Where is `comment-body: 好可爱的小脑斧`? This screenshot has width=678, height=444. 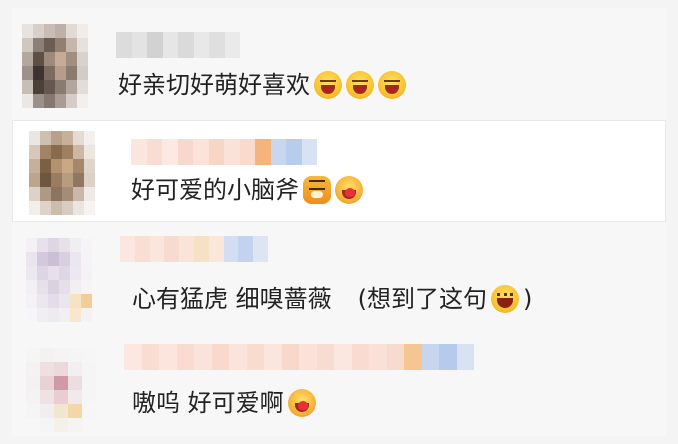 comment-body: 好可爱的小脑斧 is located at coordinates (215, 190).